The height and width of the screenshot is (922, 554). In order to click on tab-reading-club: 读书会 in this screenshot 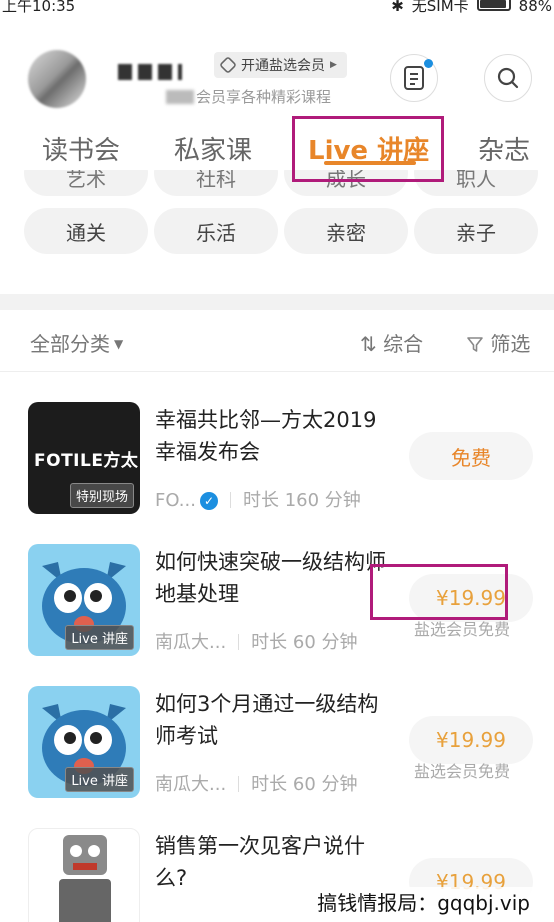, I will do `click(81, 148)`.